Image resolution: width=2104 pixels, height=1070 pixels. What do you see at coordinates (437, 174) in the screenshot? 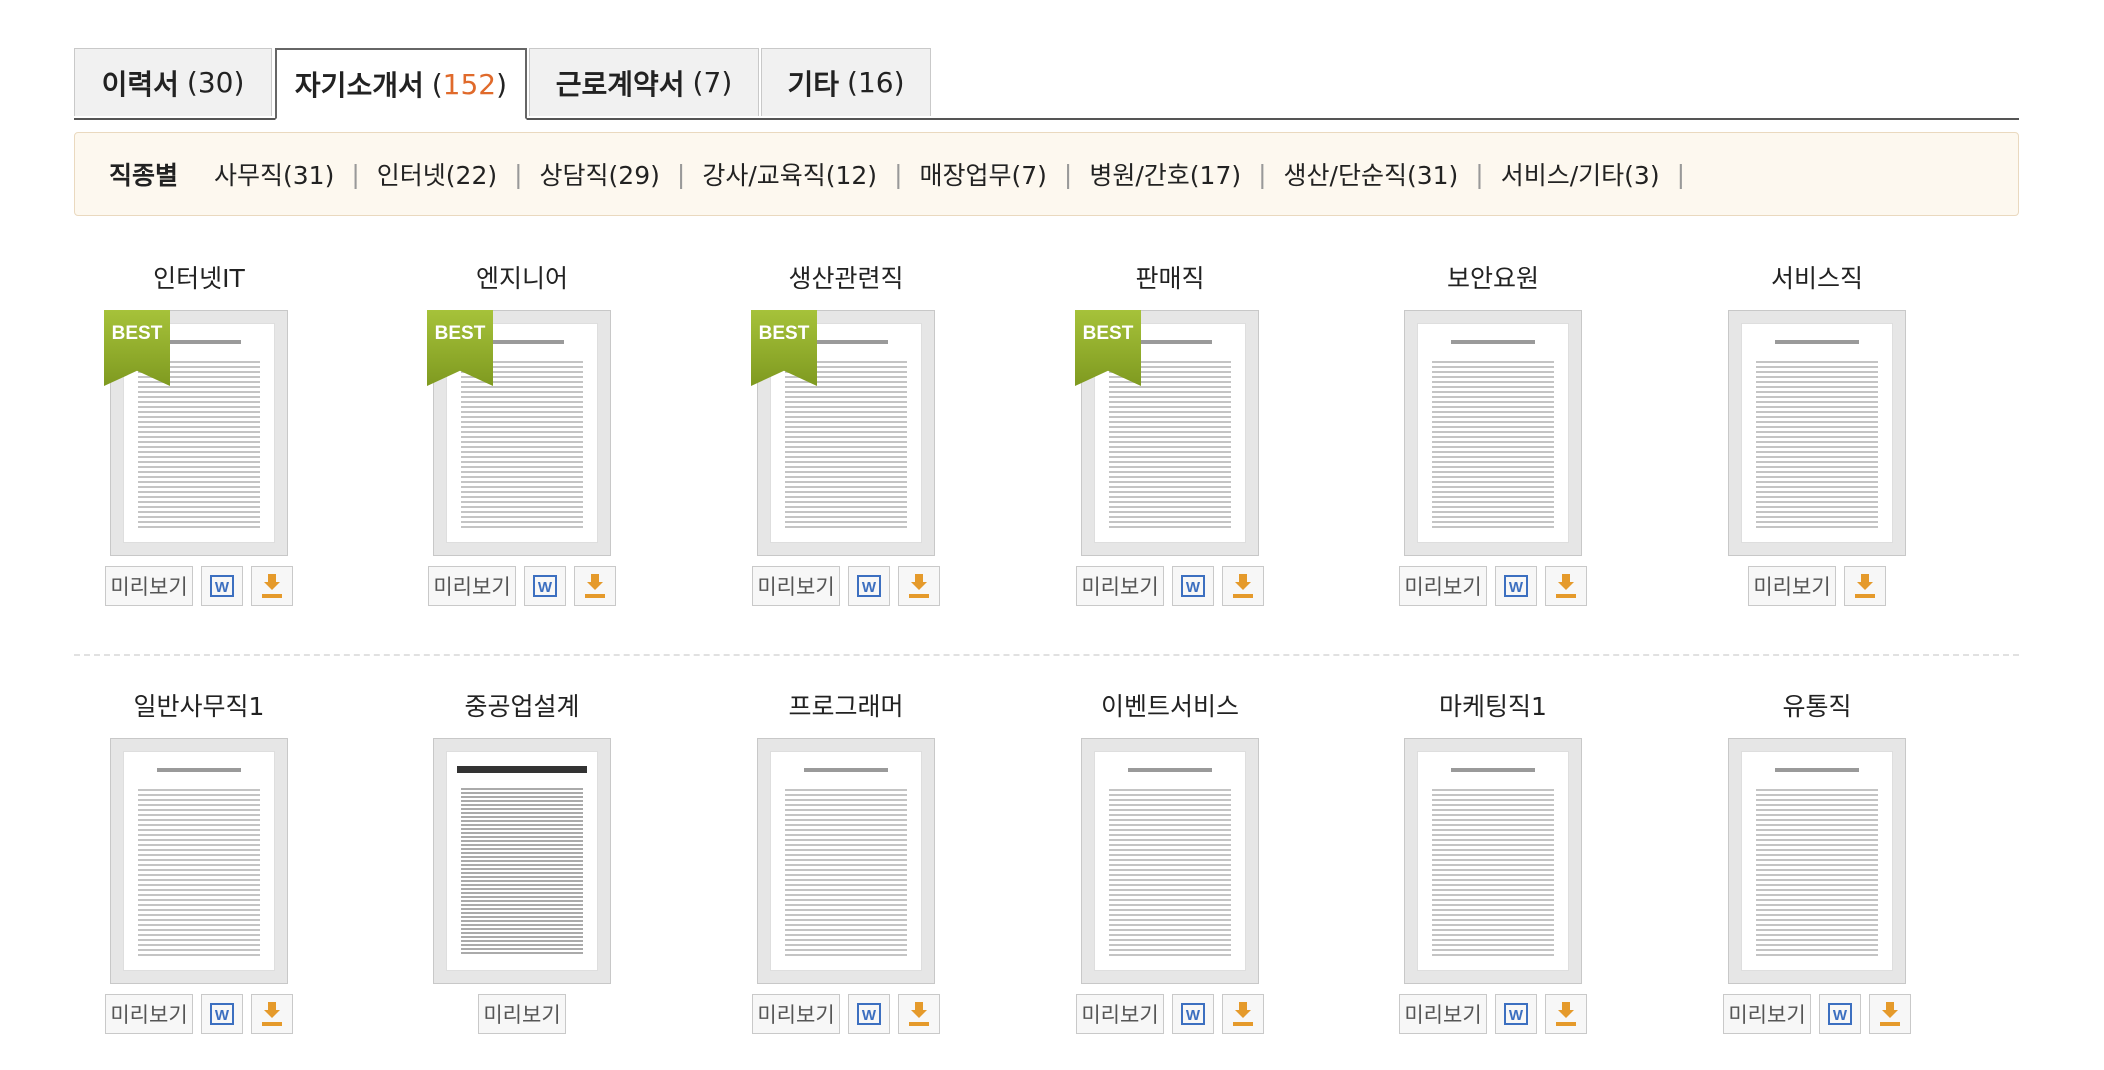
I see `filter-item-internet: 인터넷(22)` at bounding box center [437, 174].